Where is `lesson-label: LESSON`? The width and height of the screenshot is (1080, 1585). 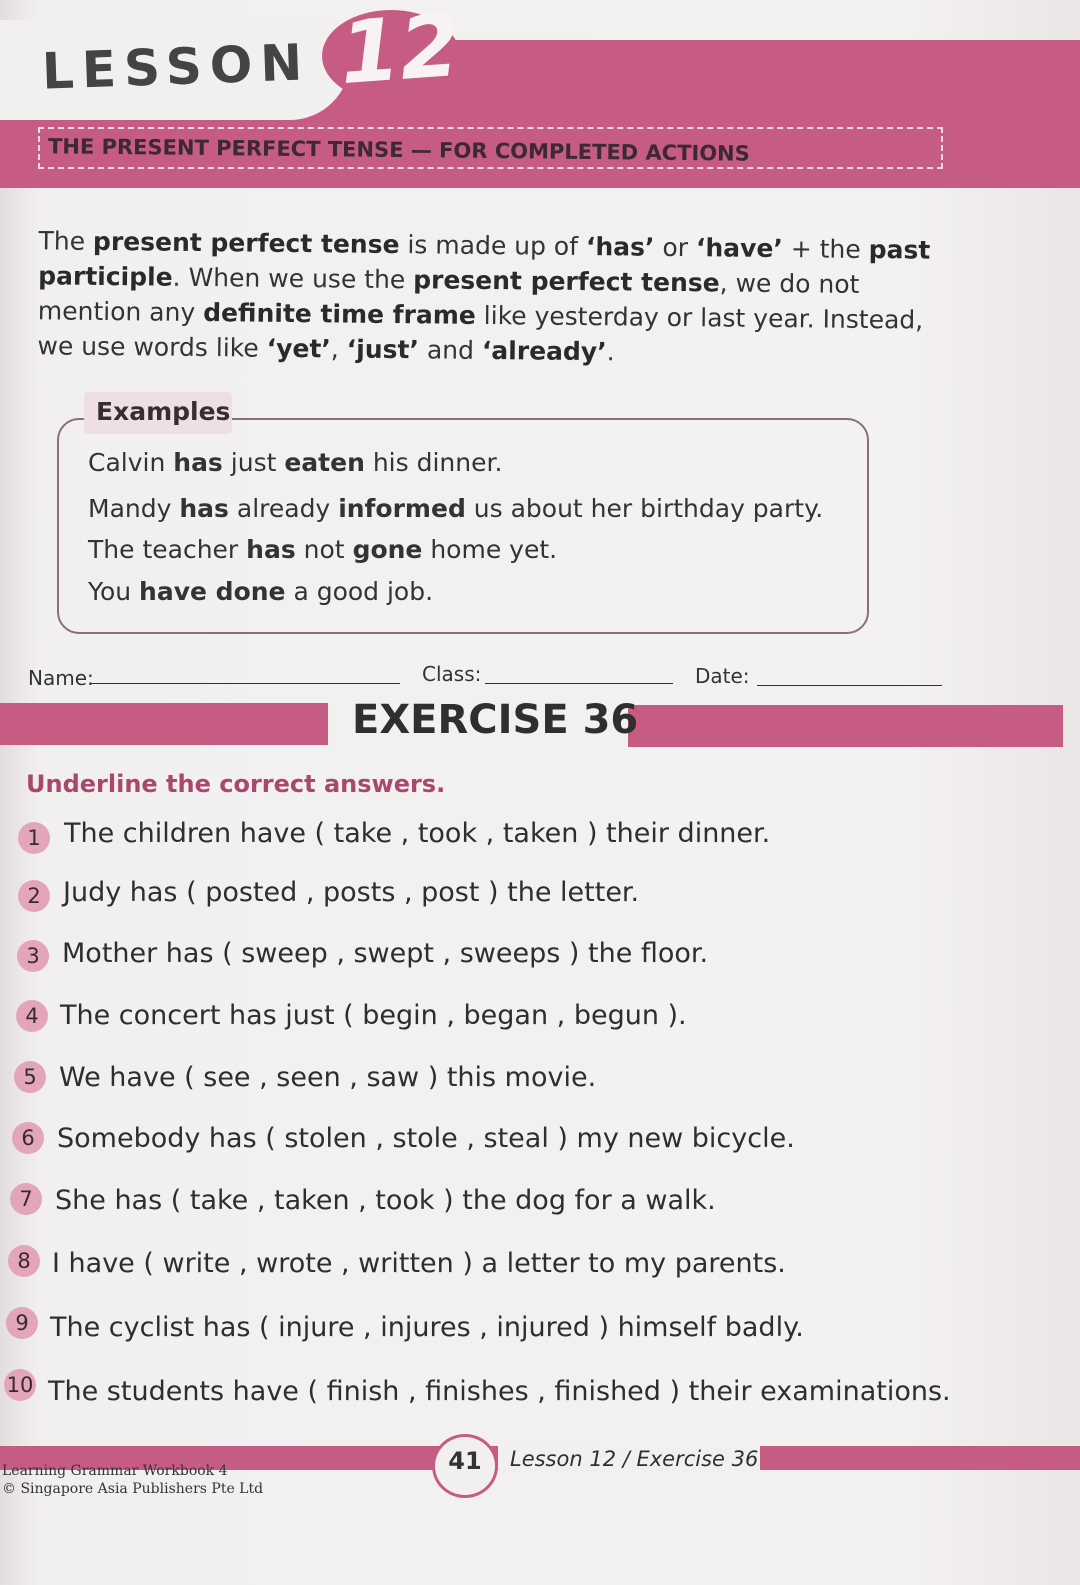
lesson-label: LESSON is located at coordinates (176, 67).